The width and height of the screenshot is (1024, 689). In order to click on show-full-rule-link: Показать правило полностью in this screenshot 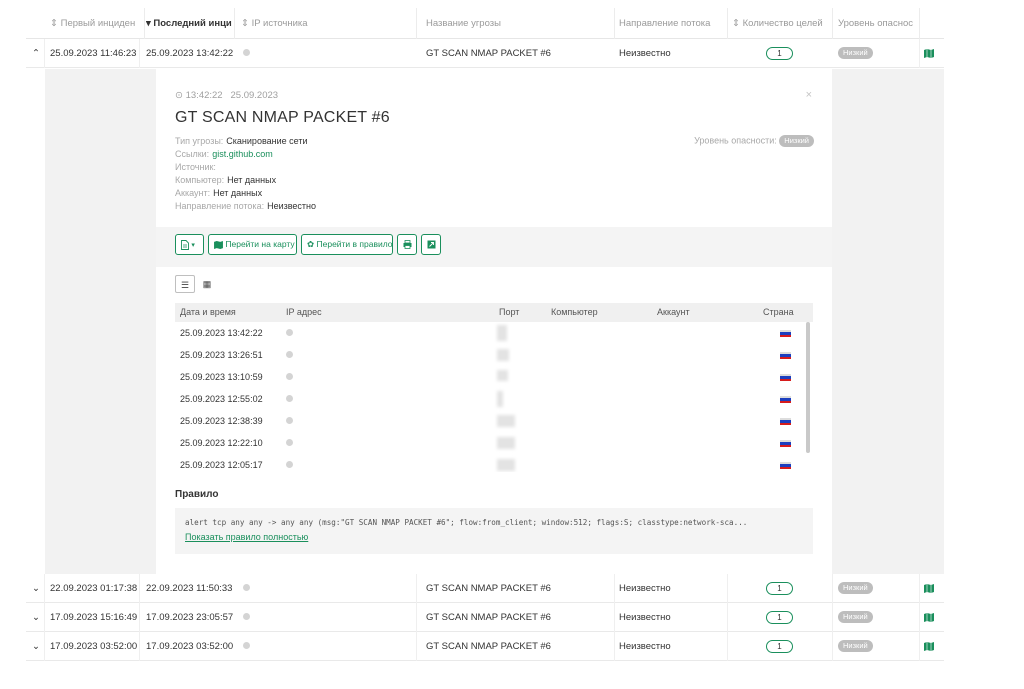, I will do `click(246, 537)`.